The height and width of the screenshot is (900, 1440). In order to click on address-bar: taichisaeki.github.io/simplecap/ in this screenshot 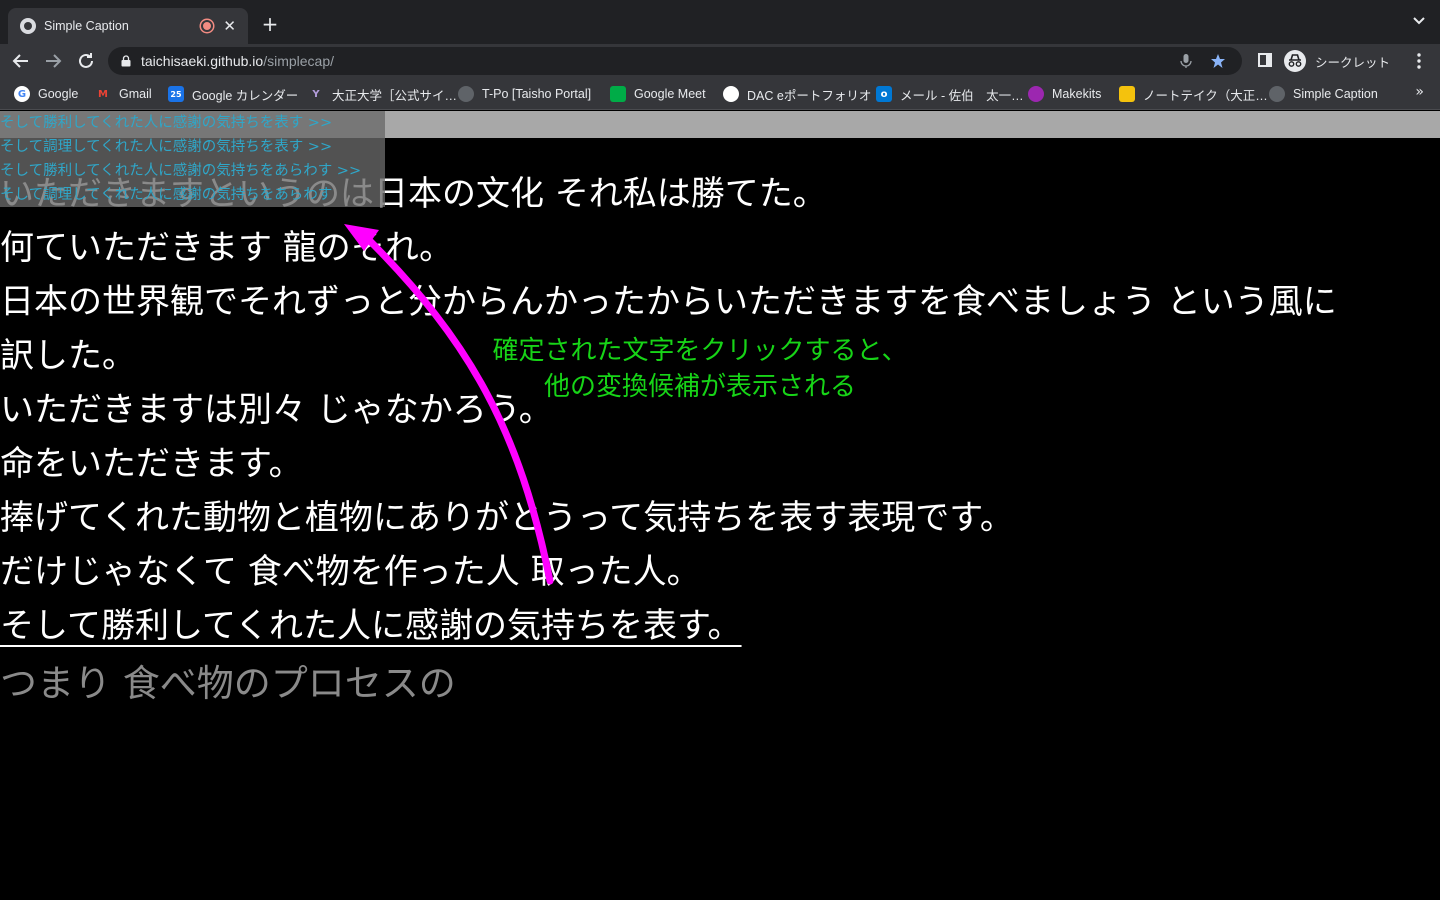, I will do `click(675, 61)`.